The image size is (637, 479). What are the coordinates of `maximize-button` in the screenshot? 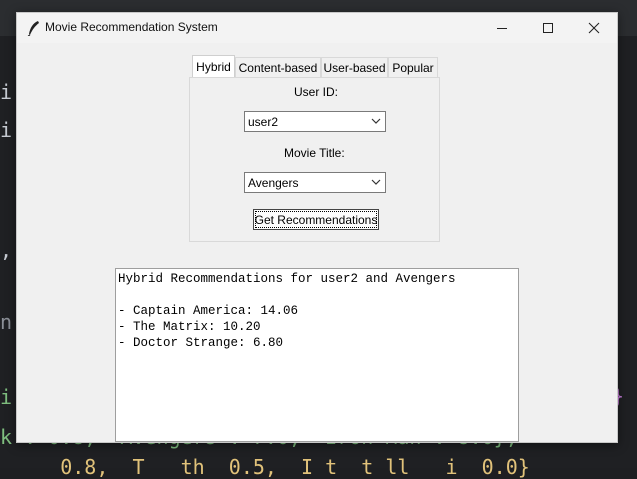 It's located at (548, 28).